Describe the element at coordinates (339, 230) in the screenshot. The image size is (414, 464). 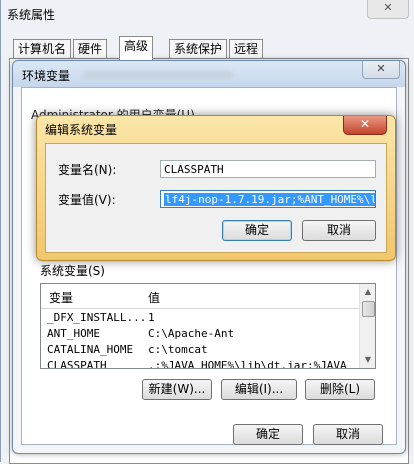
I see `edit-cancel-button: 取消` at that location.